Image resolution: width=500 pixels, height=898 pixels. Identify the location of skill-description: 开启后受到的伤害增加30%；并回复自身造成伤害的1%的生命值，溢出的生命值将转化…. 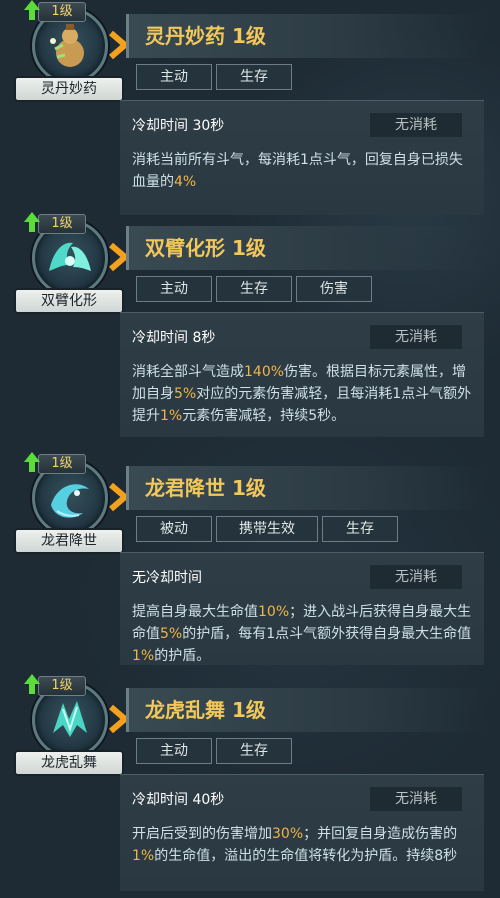
(295, 845).